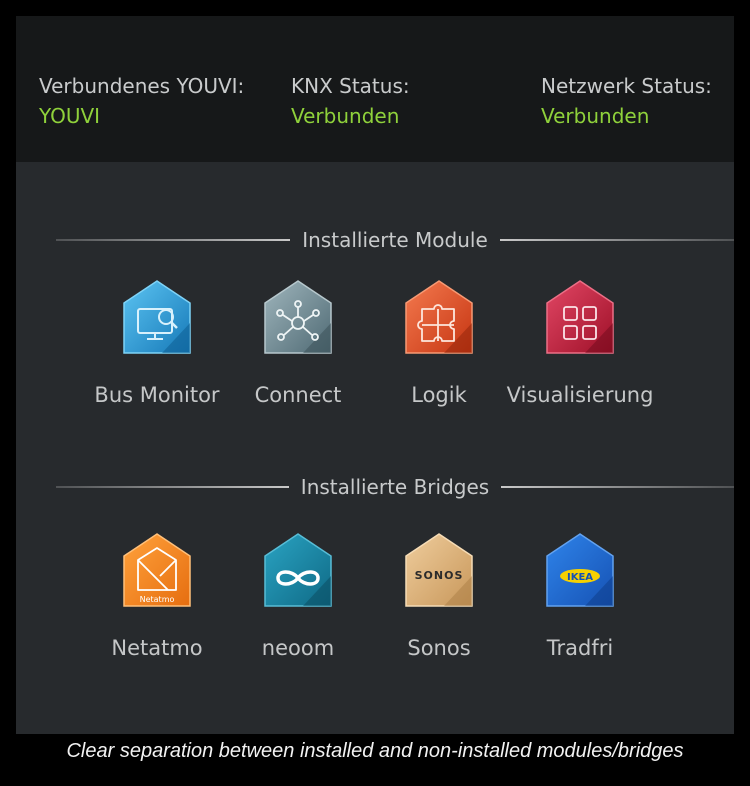 This screenshot has height=786, width=750. Describe the element at coordinates (580, 648) in the screenshot. I see `bridge-name: Tradfri` at that location.